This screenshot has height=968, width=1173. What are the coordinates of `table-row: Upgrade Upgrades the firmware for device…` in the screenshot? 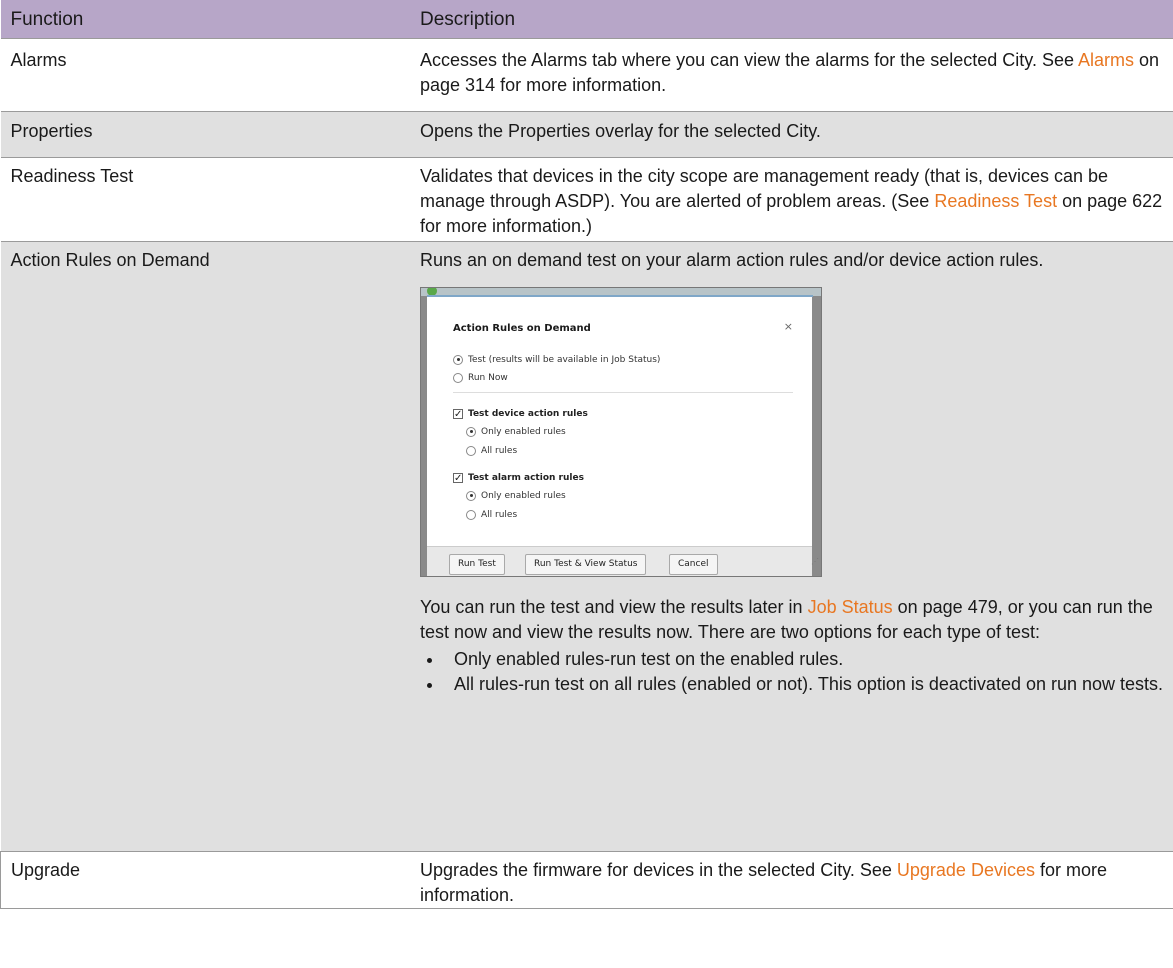 It's located at (586, 880).